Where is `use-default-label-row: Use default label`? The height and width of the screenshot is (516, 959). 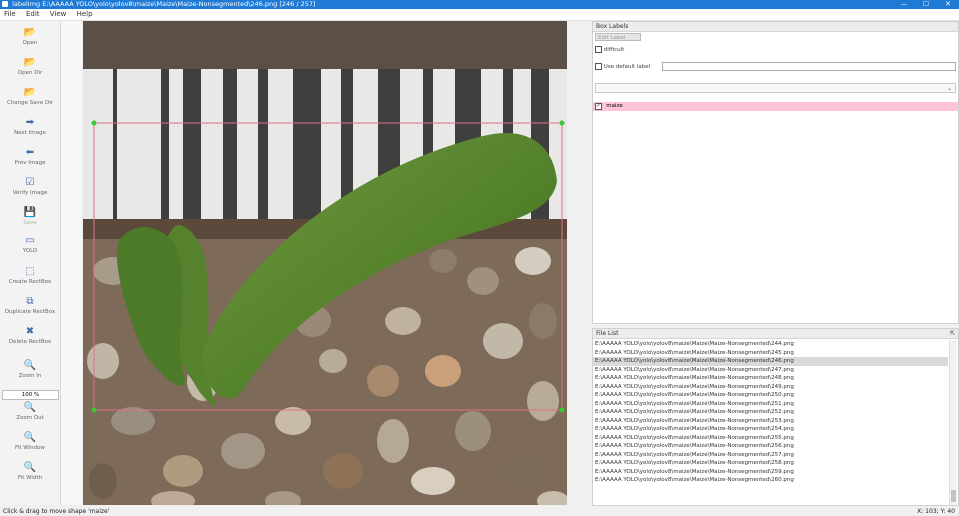 use-default-label-row: Use default label is located at coordinates (622, 66).